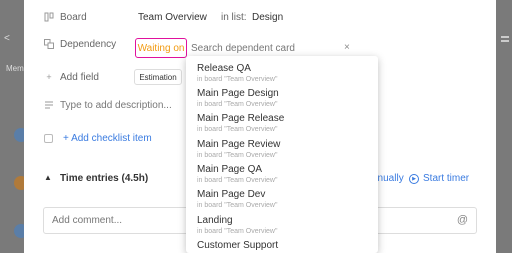 The image size is (512, 253). What do you see at coordinates (7, 38) in the screenshot?
I see `back-arrow-icon: <` at bounding box center [7, 38].